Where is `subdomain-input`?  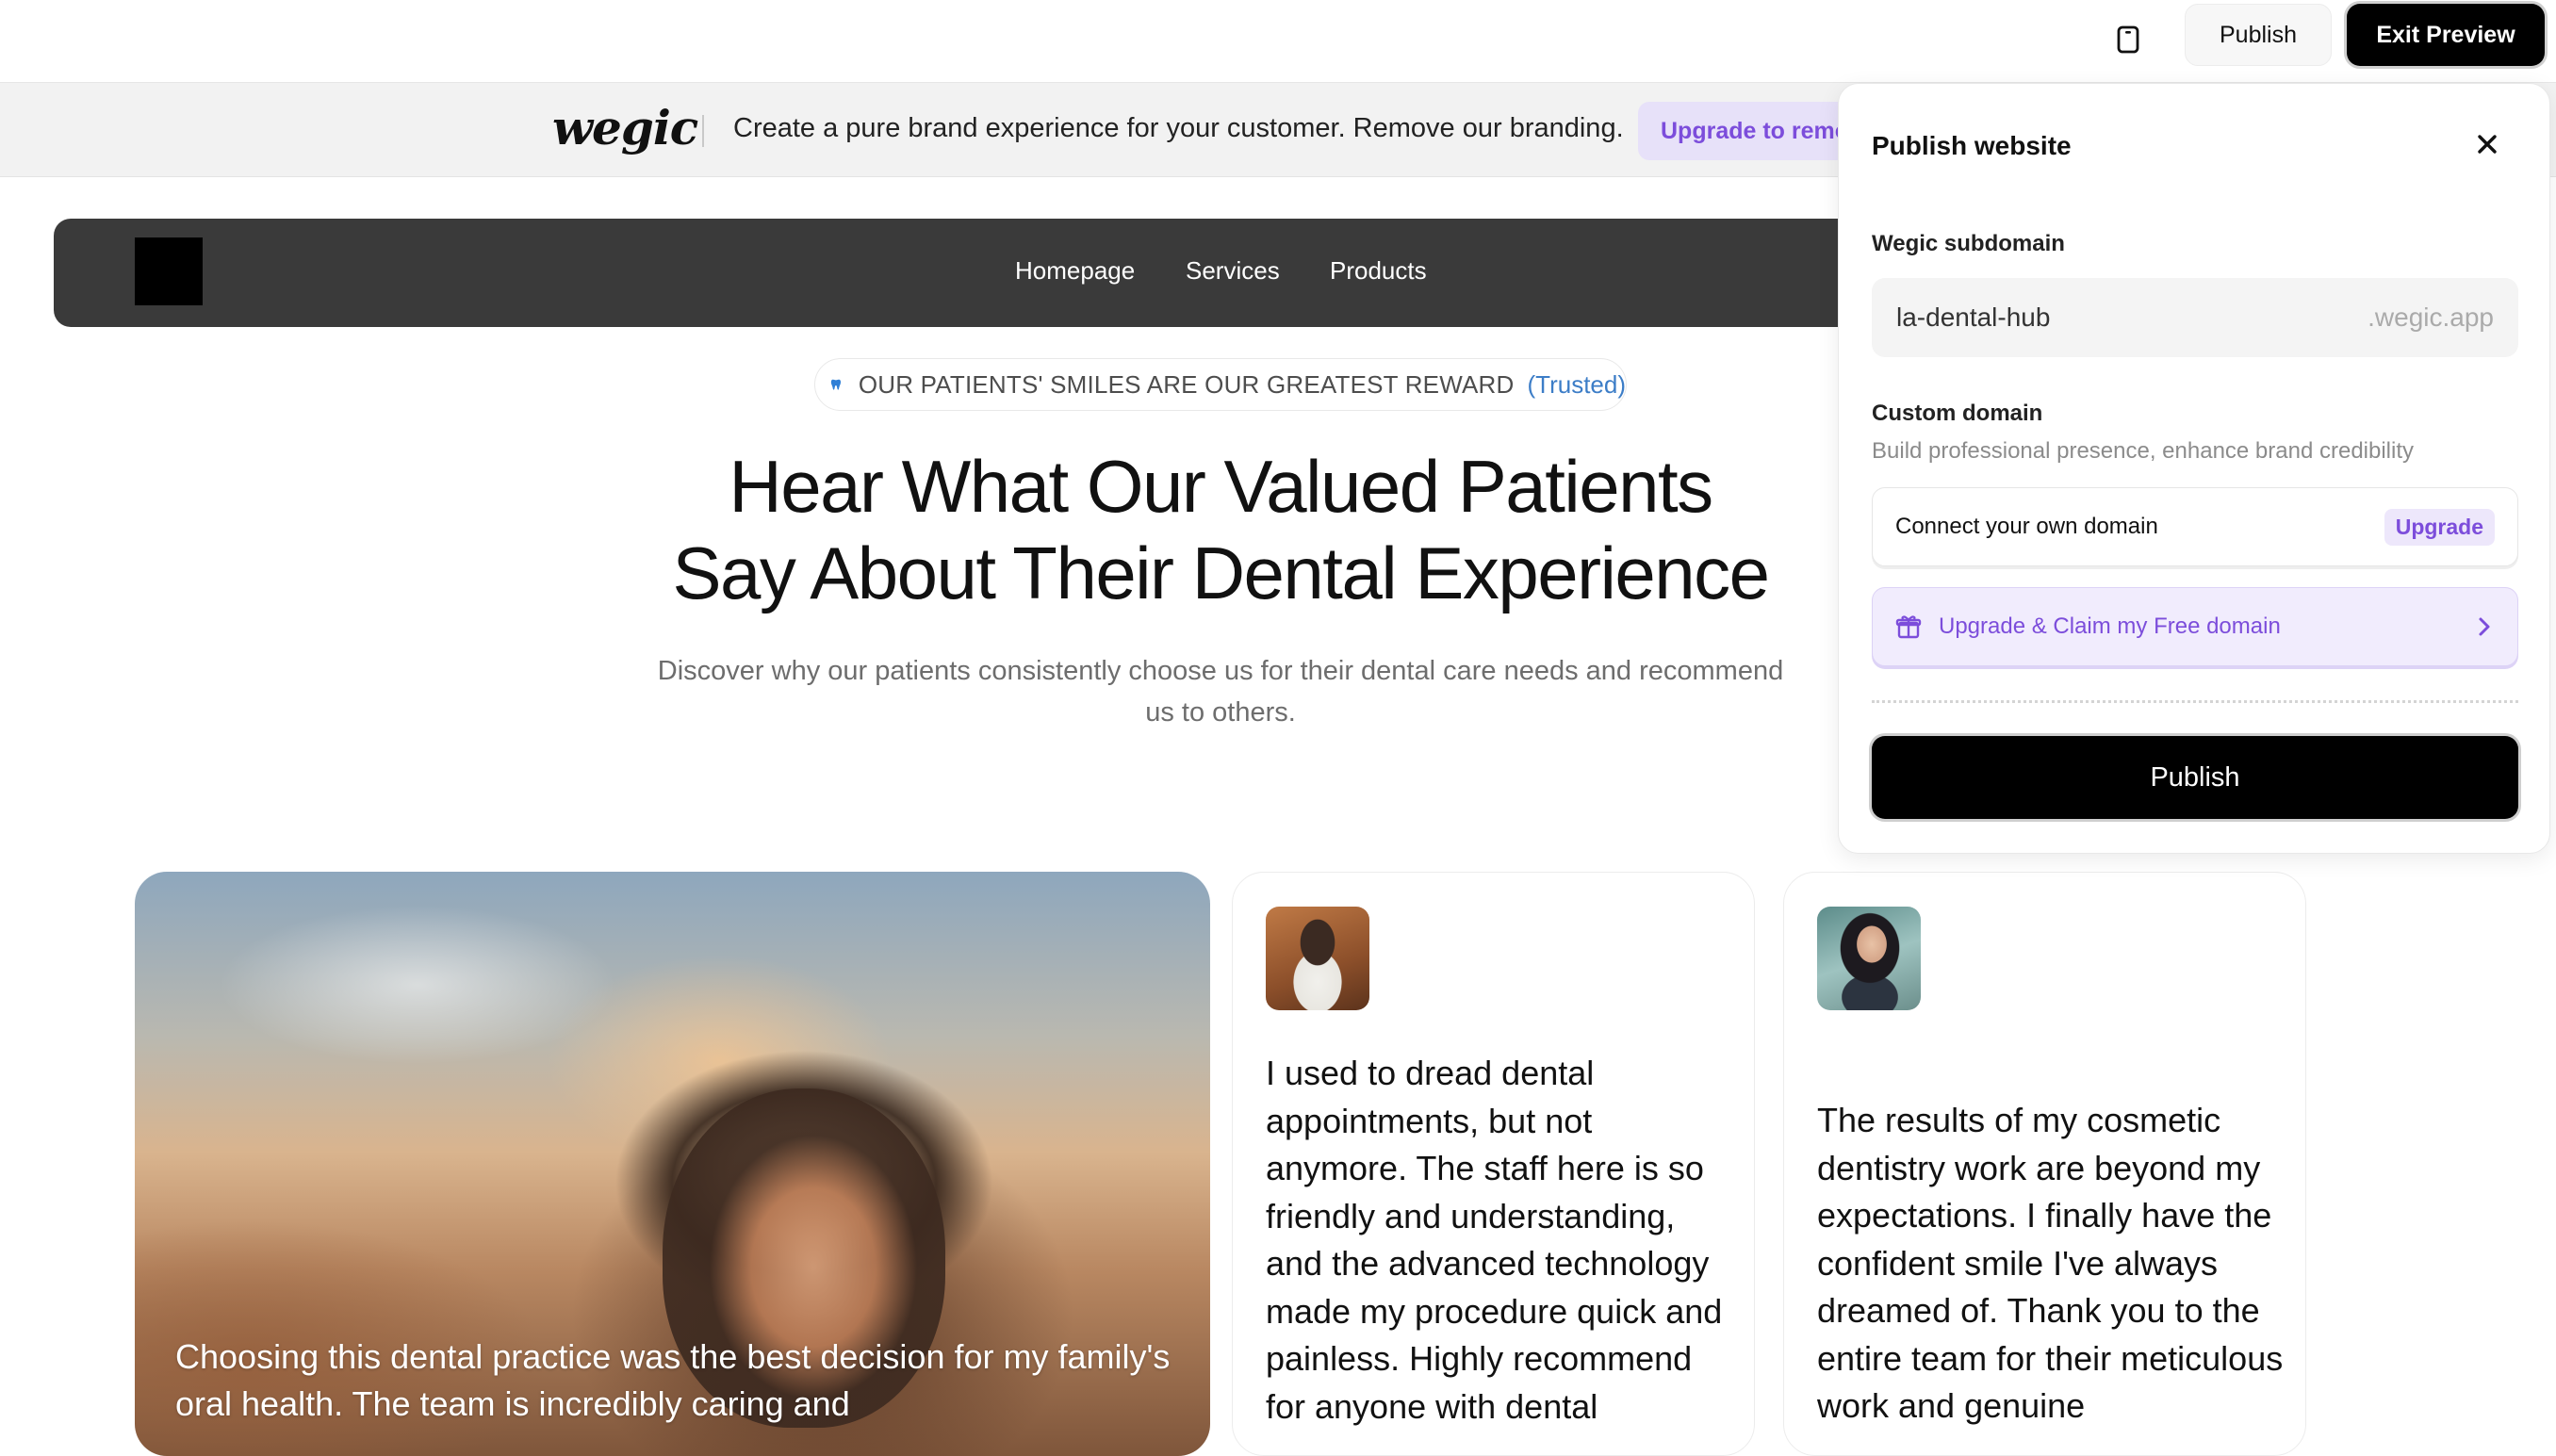 subdomain-input is located at coordinates (2132, 318).